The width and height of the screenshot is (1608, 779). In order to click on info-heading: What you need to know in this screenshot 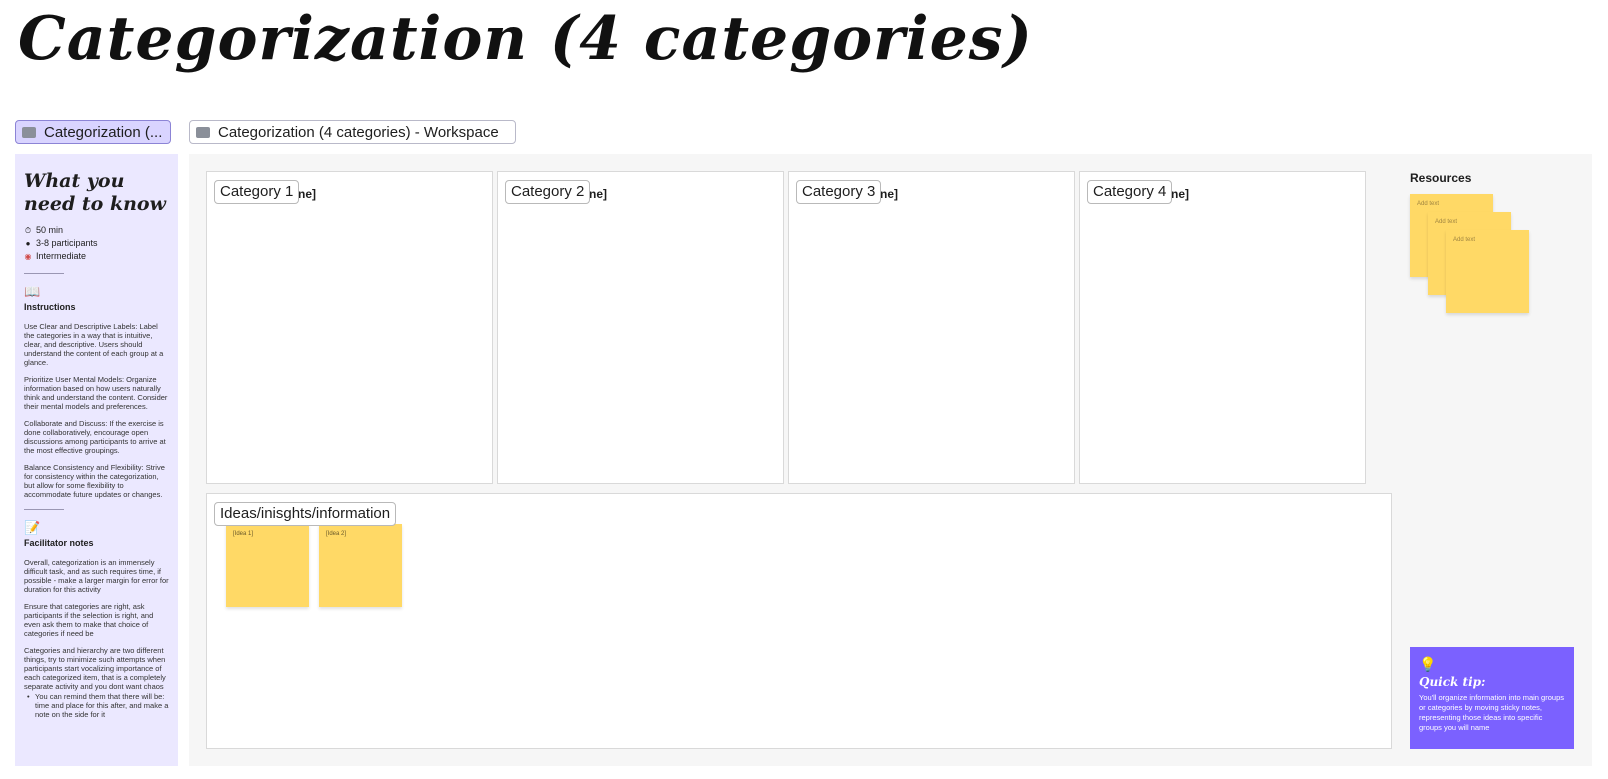, I will do `click(95, 192)`.